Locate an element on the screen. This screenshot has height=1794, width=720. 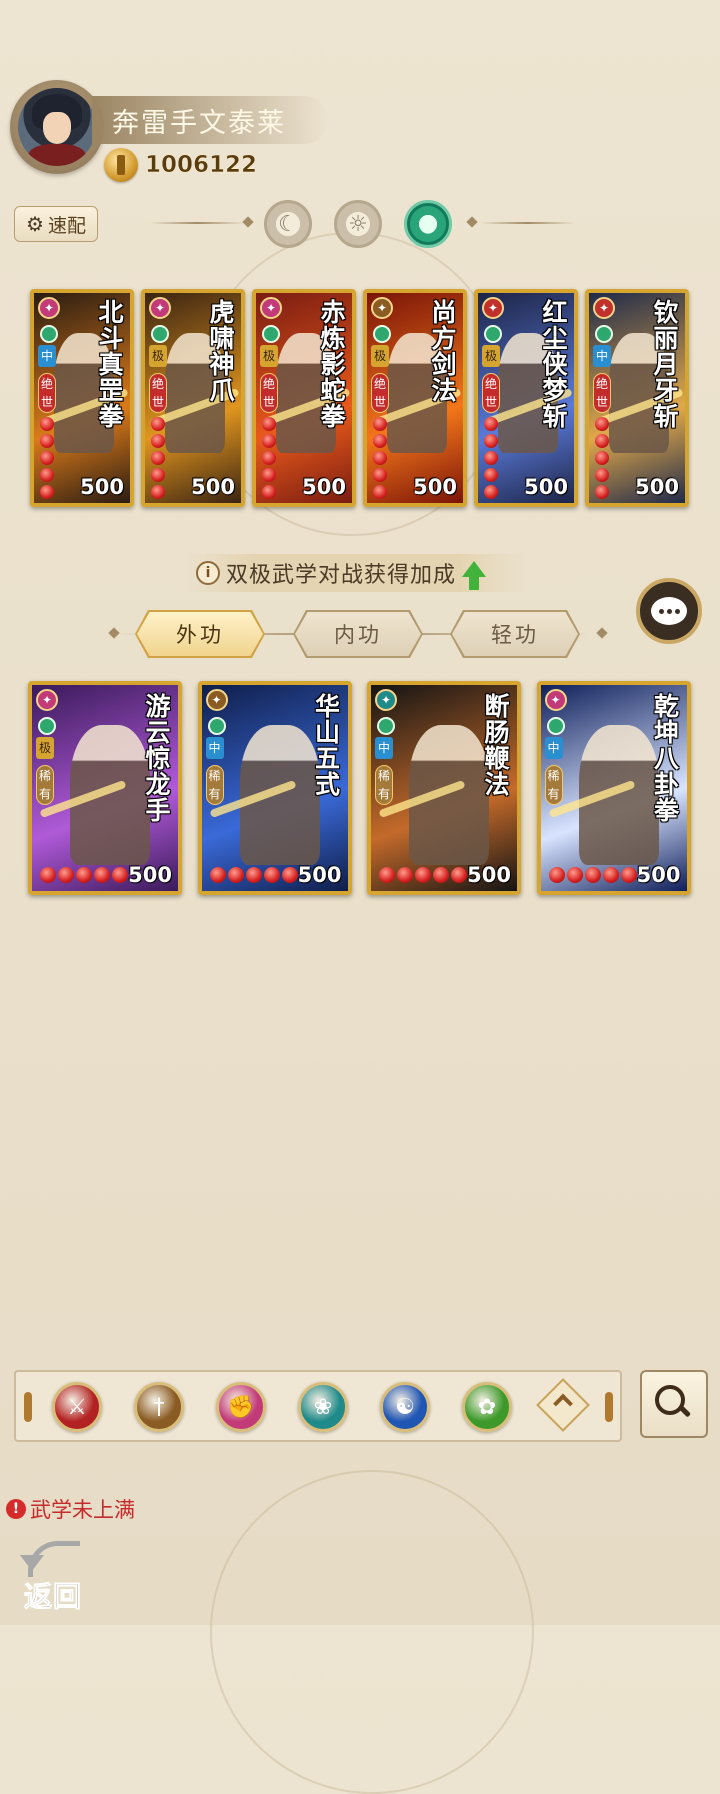
bonus-info-text: 双极武学对战获得加成 is located at coordinates (341, 575).